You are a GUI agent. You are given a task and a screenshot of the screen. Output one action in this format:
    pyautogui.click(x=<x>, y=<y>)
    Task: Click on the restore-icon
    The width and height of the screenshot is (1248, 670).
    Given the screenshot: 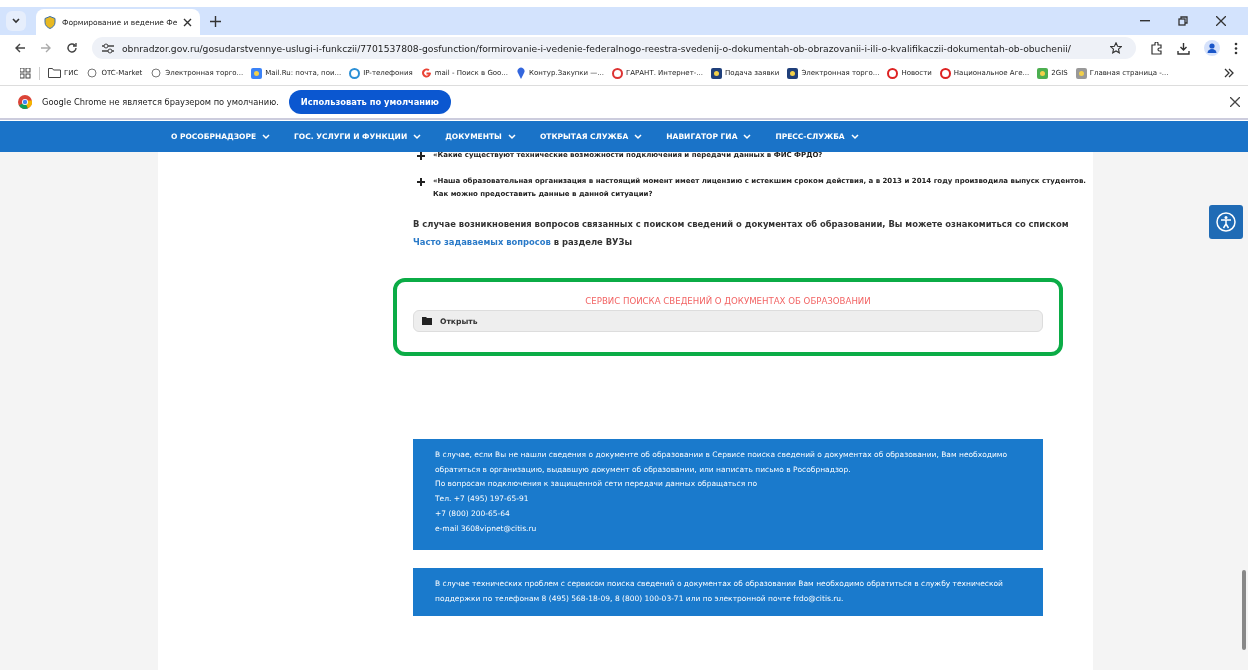 What is the action you would take?
    pyautogui.click(x=1183, y=21)
    